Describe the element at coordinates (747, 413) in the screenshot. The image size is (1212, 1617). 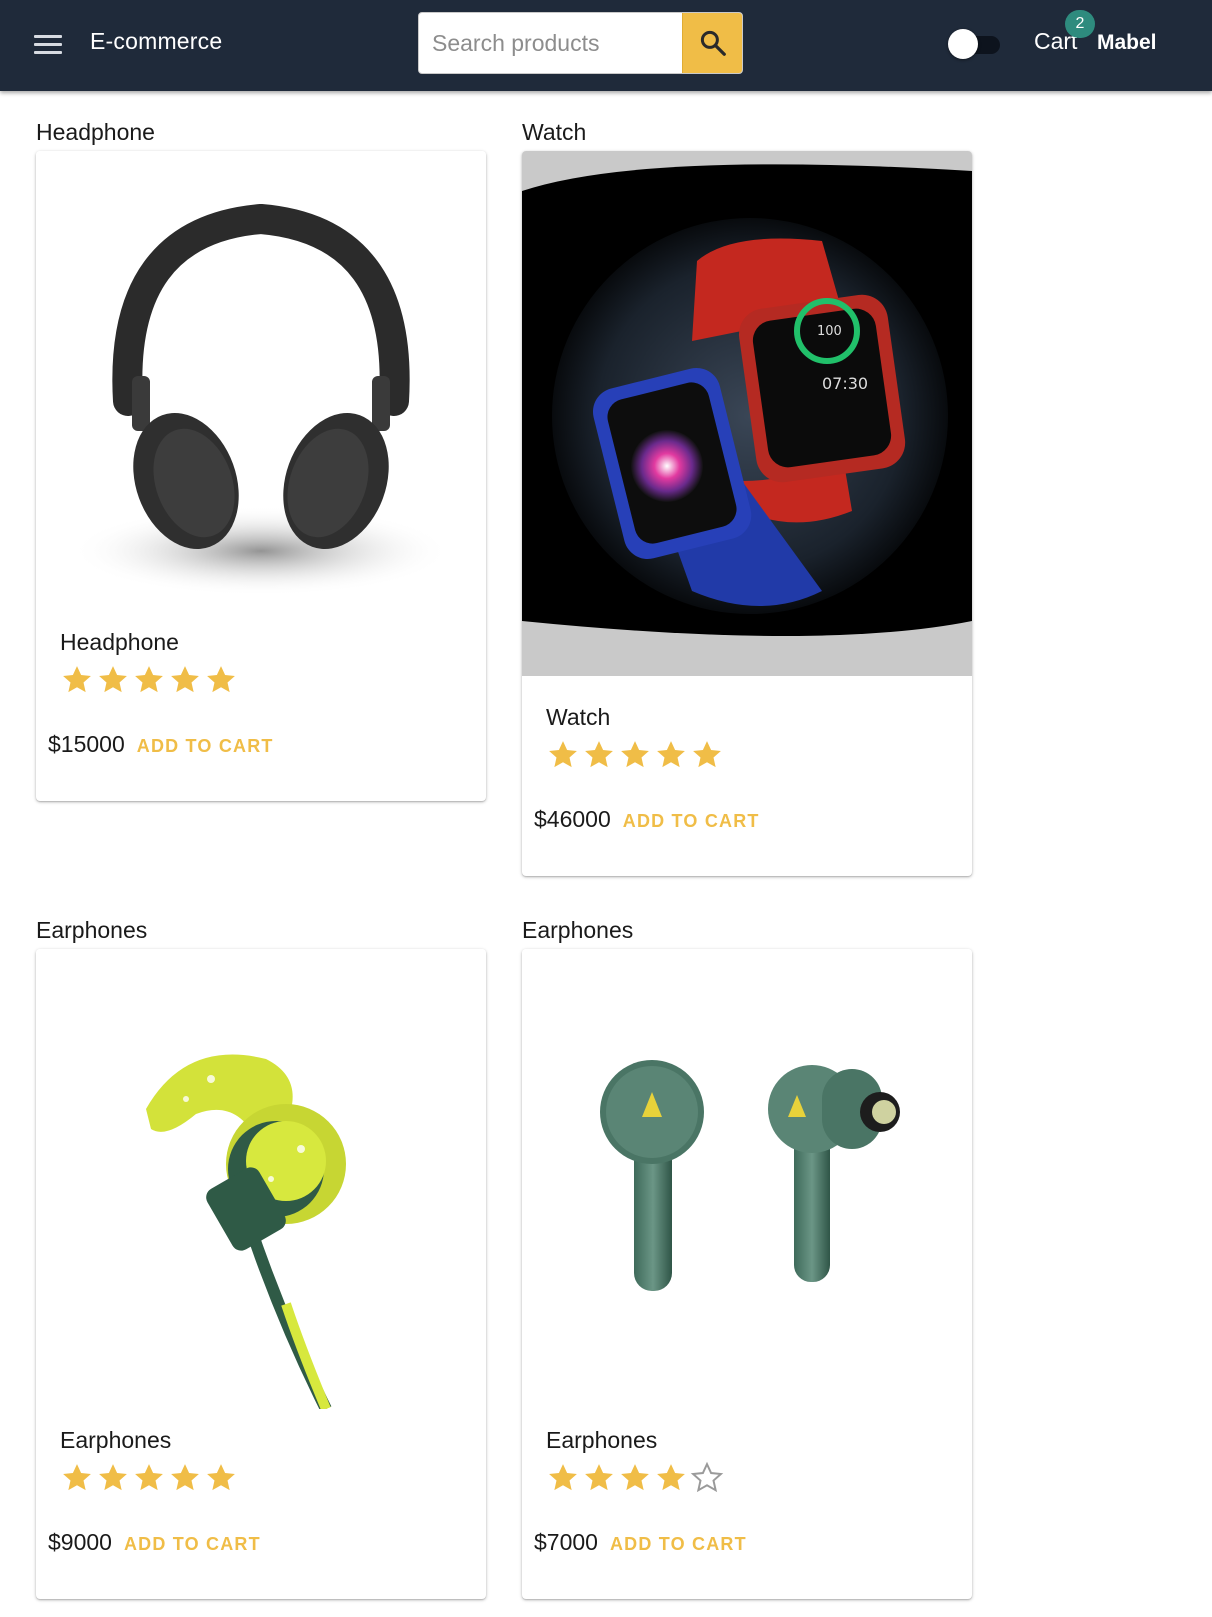
I see `smartwatch-image: 100 07:30` at that location.